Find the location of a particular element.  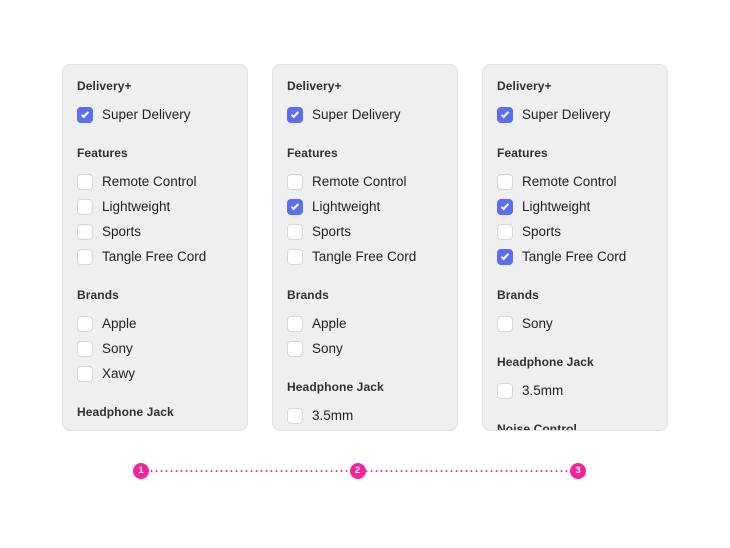

step-dot-1: 1 is located at coordinates (141, 471).